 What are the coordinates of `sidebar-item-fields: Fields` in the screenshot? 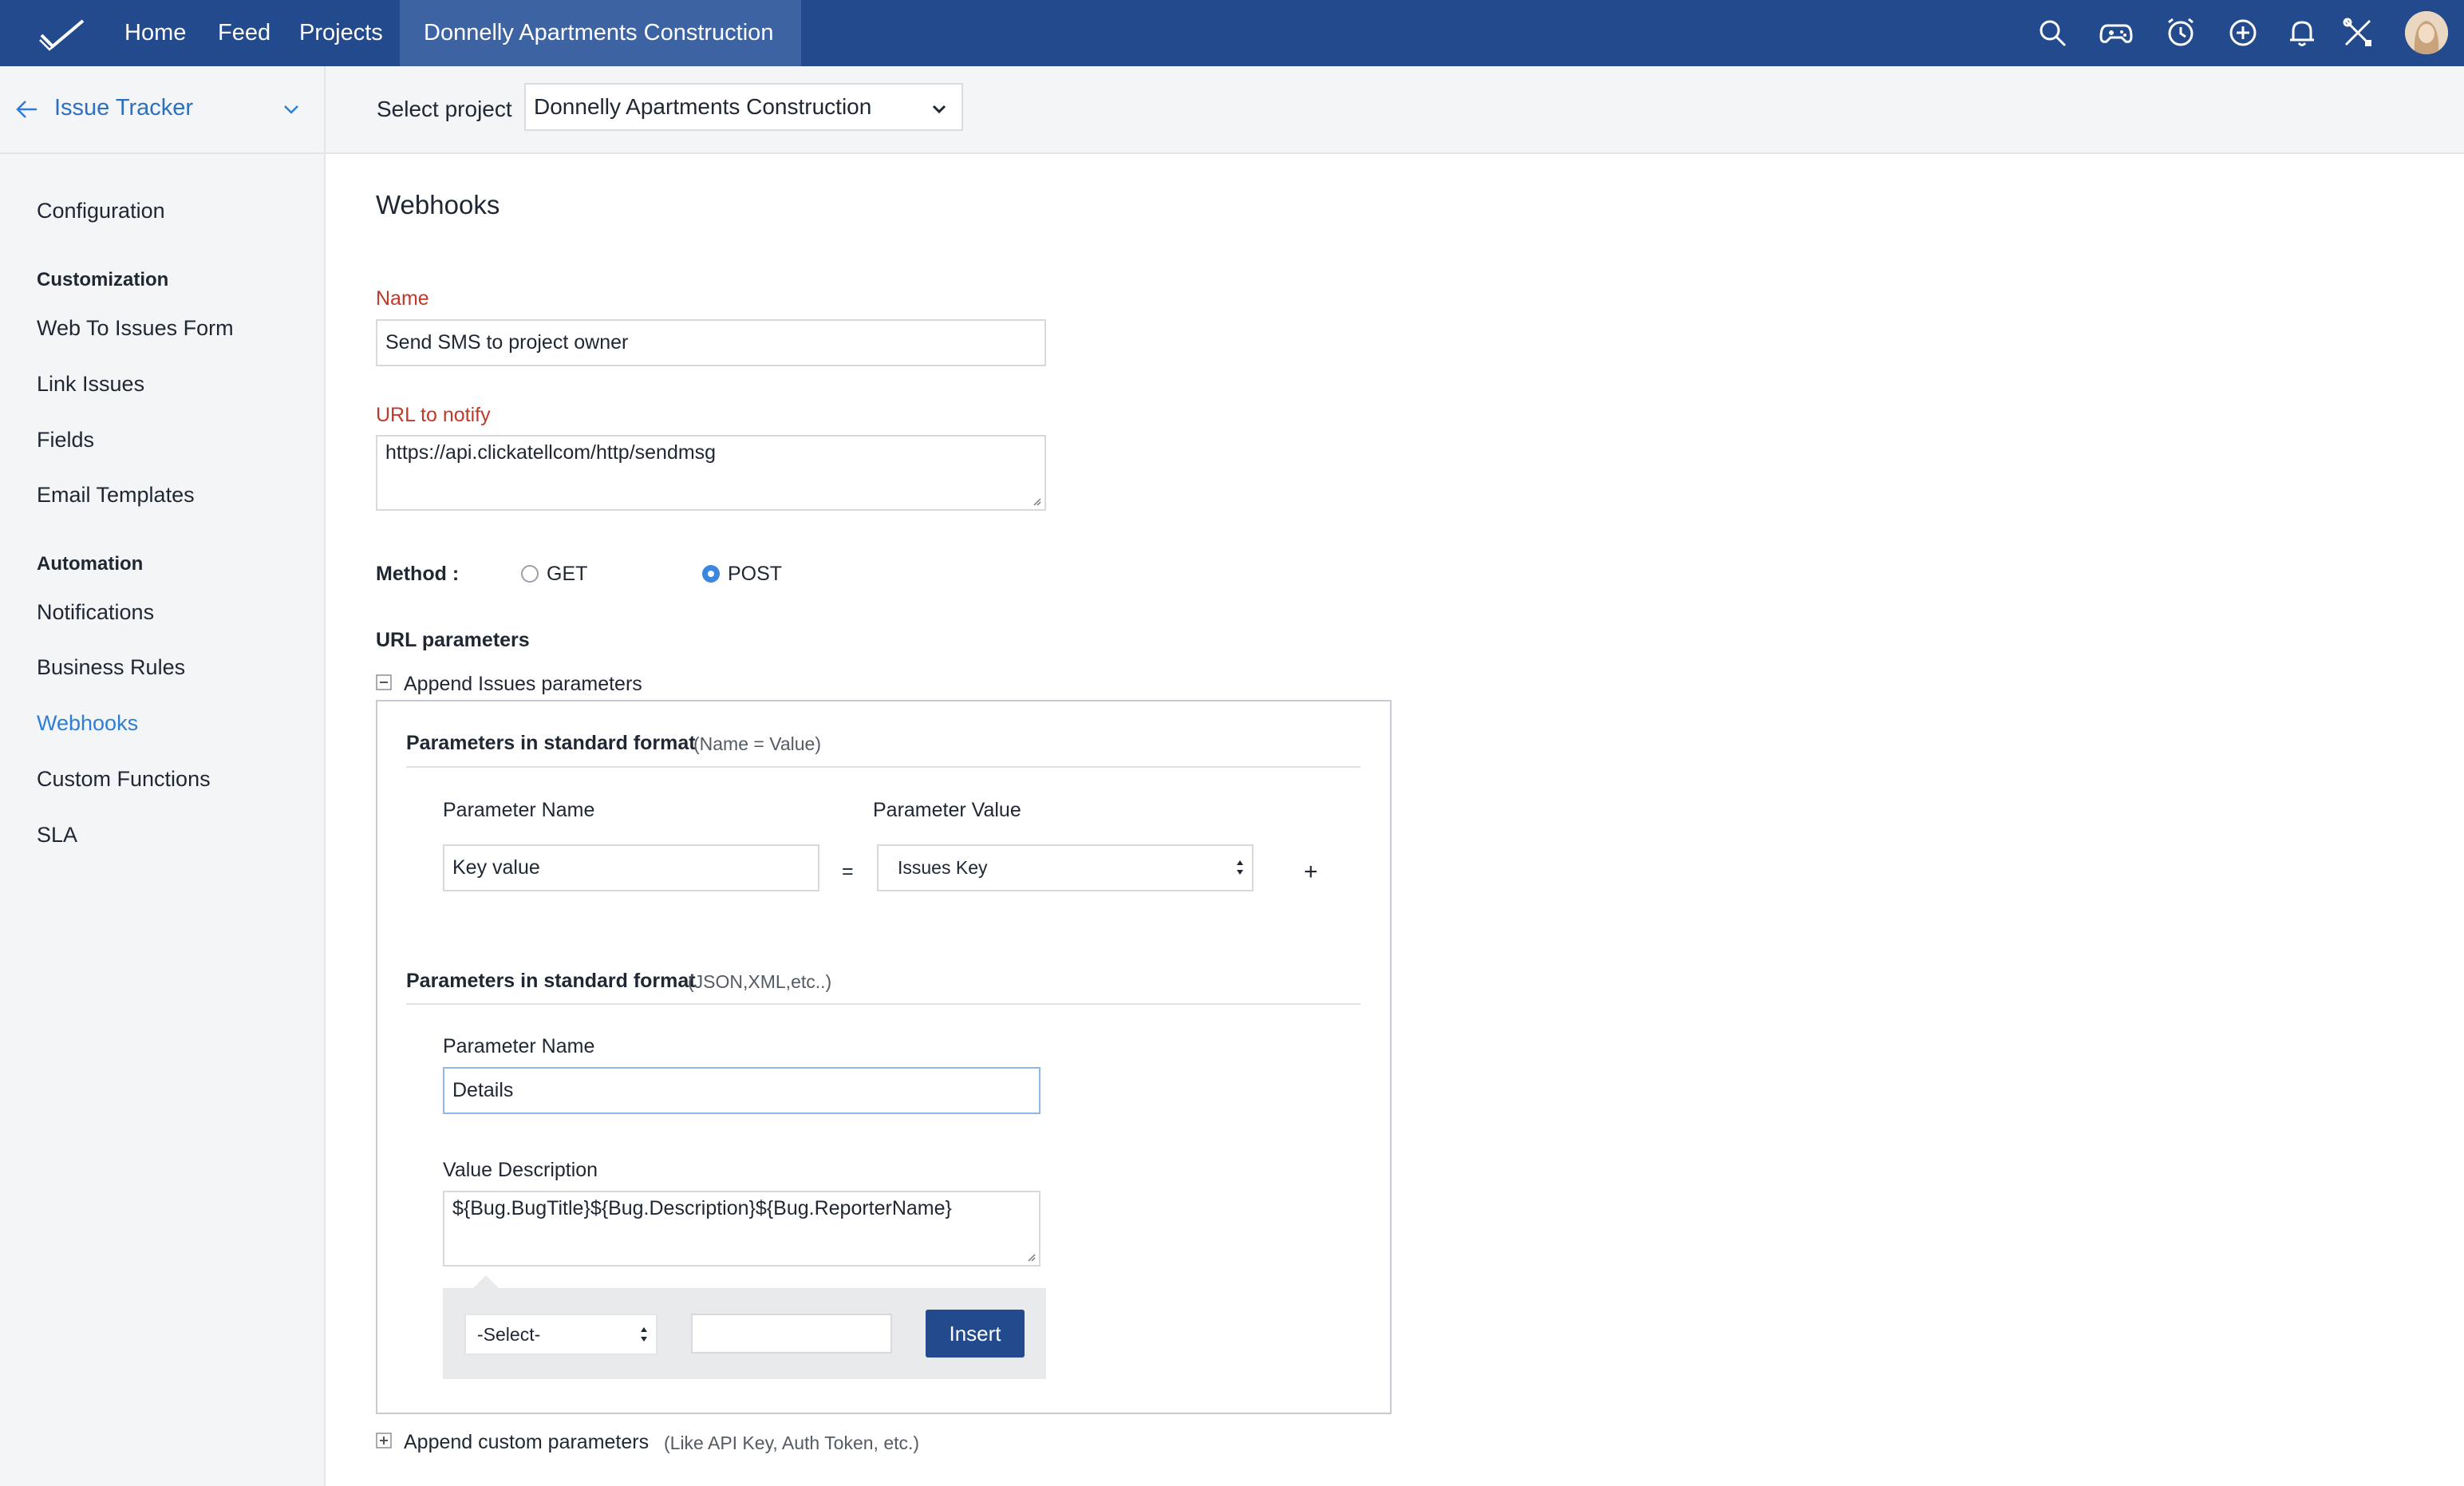 It's located at (65, 440).